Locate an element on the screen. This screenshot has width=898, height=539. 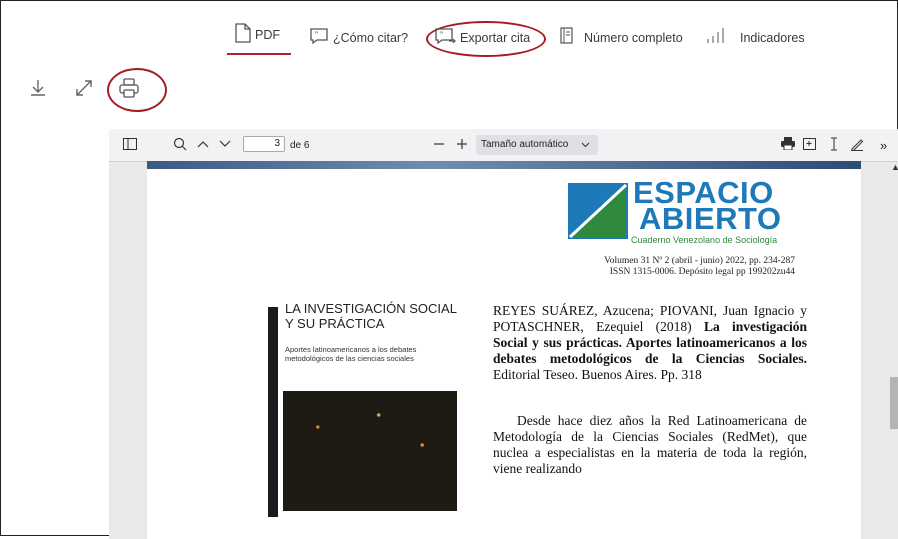
text-cursor-icon is located at coordinates (834, 145).